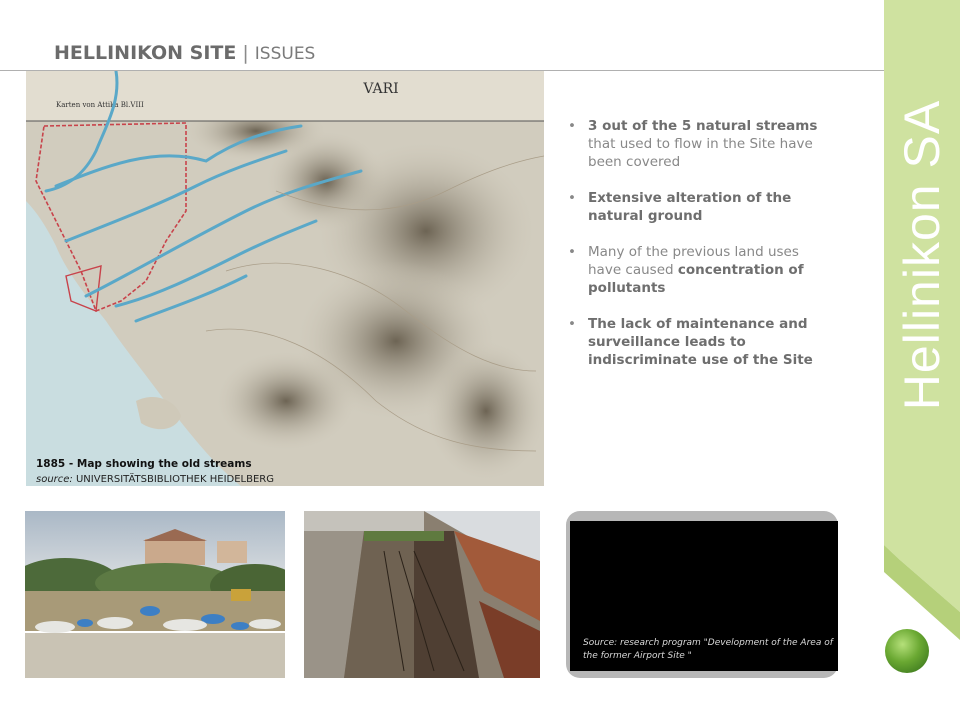  What do you see at coordinates (485, 411) in the screenshot?
I see `map-hill` at bounding box center [485, 411].